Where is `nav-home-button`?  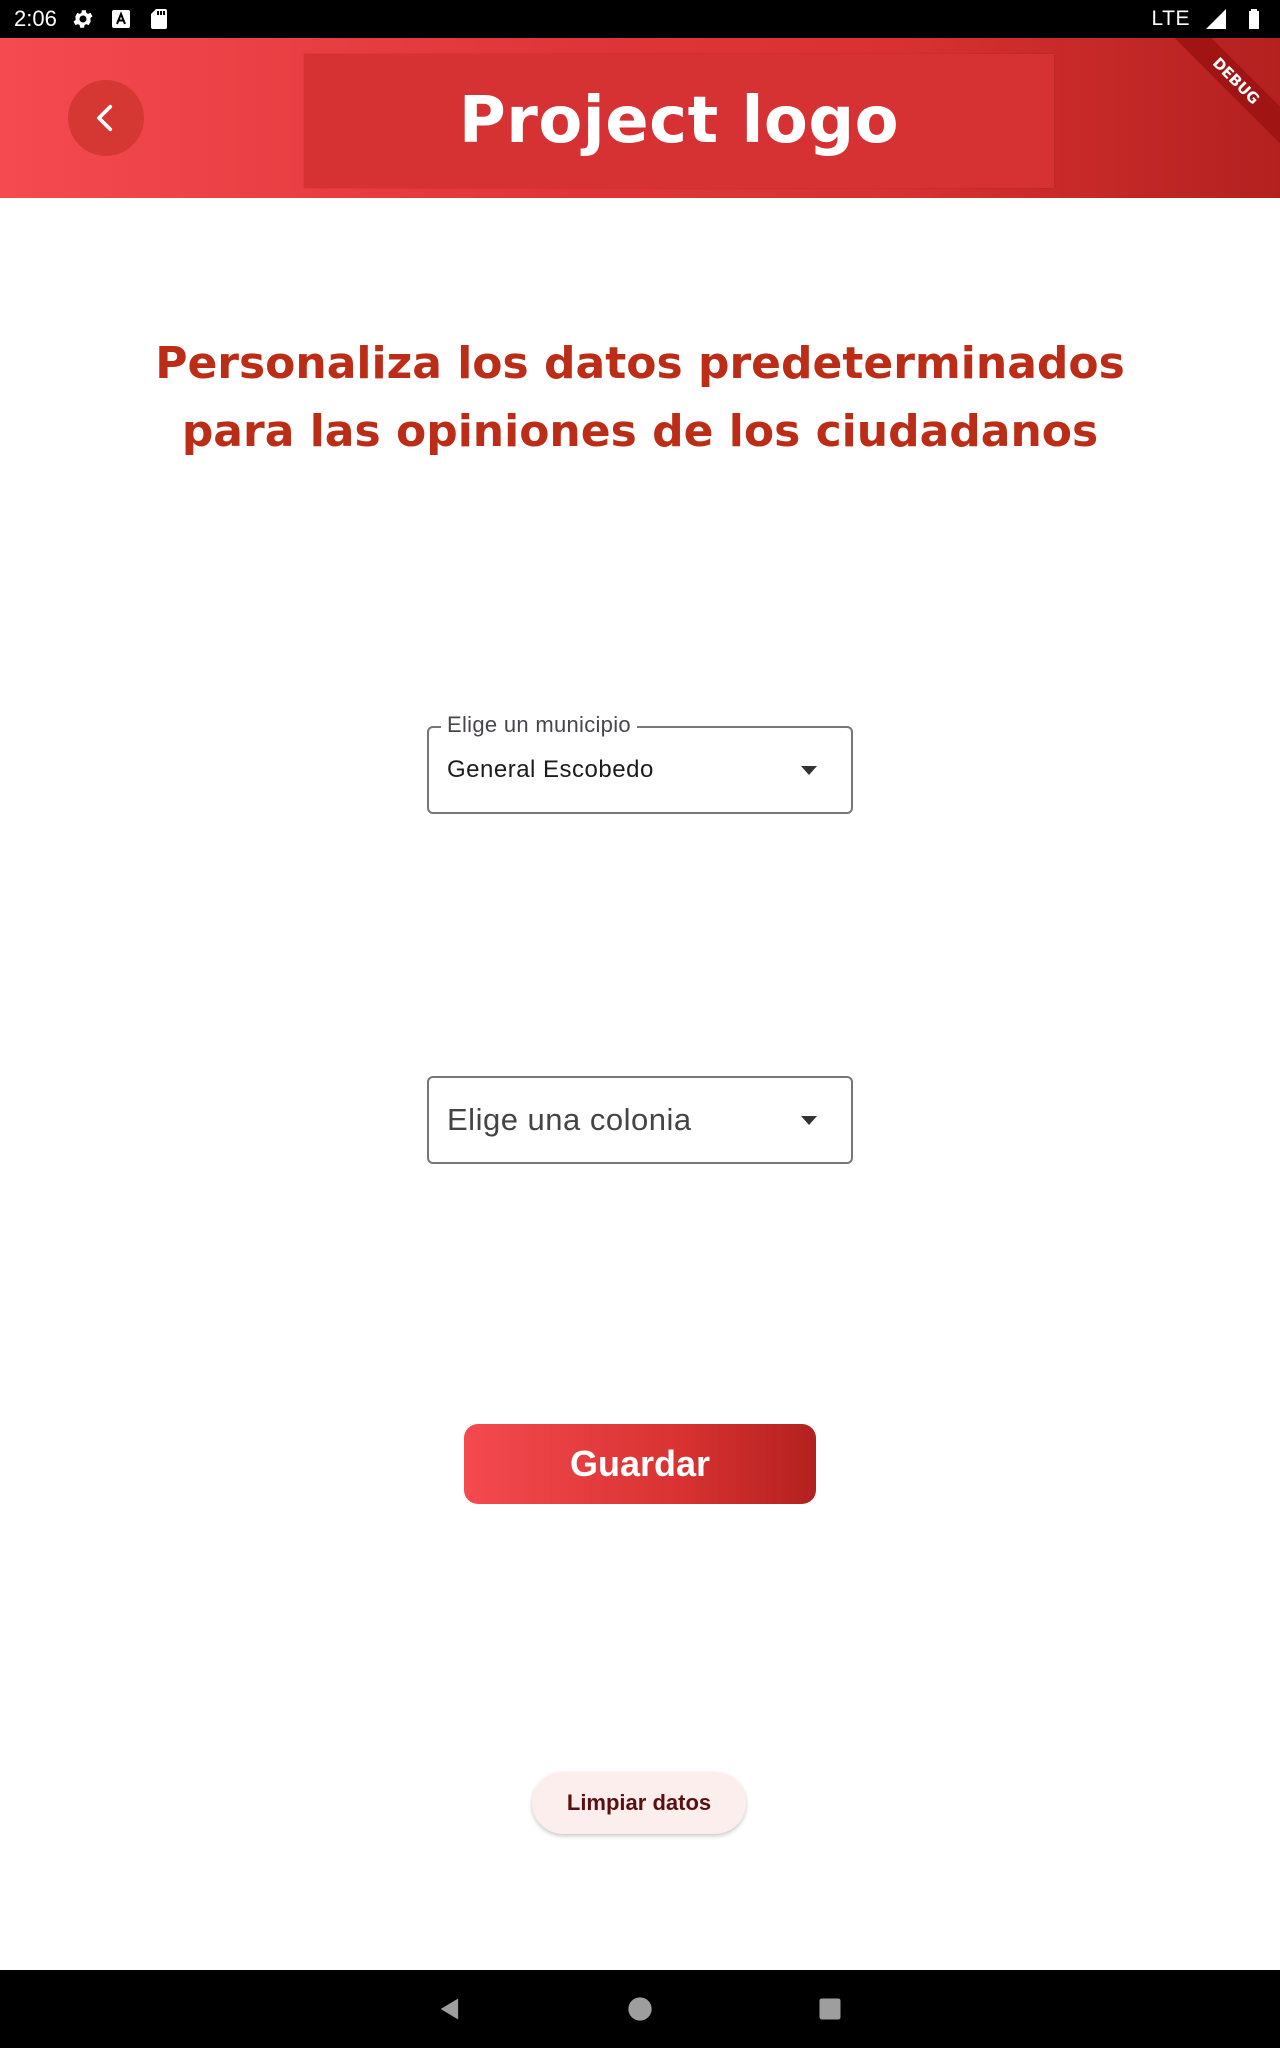 nav-home-button is located at coordinates (640, 2009).